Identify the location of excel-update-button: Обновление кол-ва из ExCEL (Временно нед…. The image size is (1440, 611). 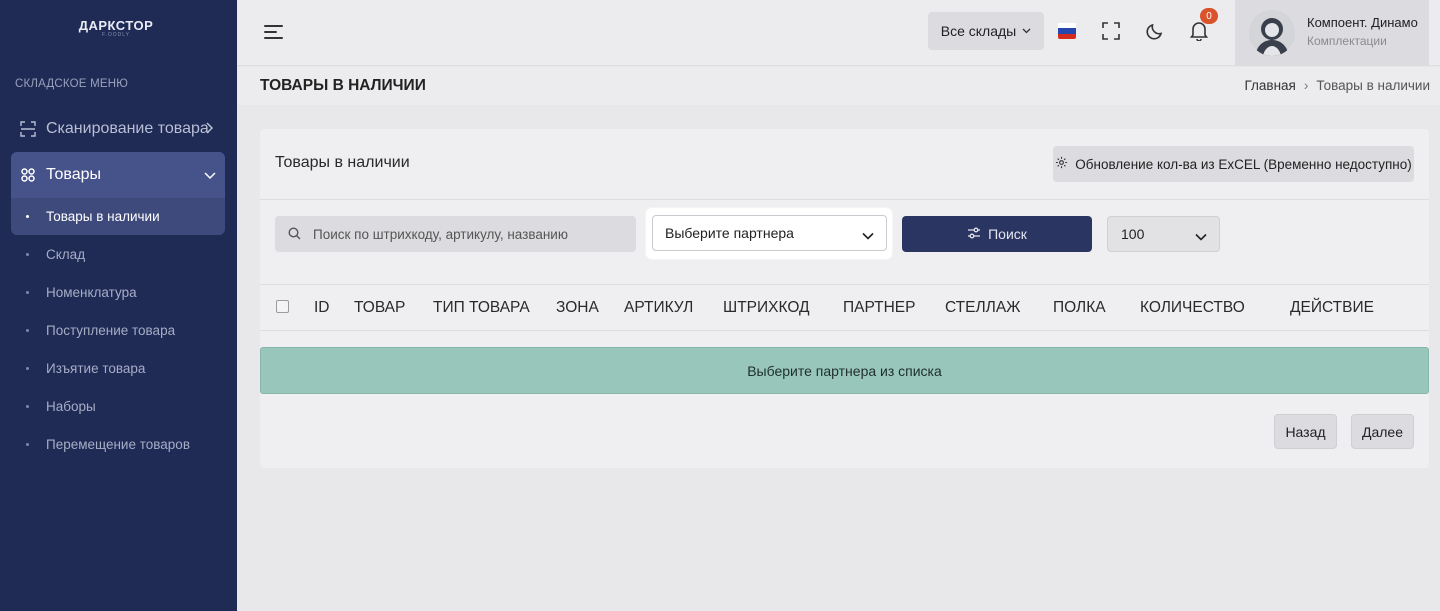
(1233, 164).